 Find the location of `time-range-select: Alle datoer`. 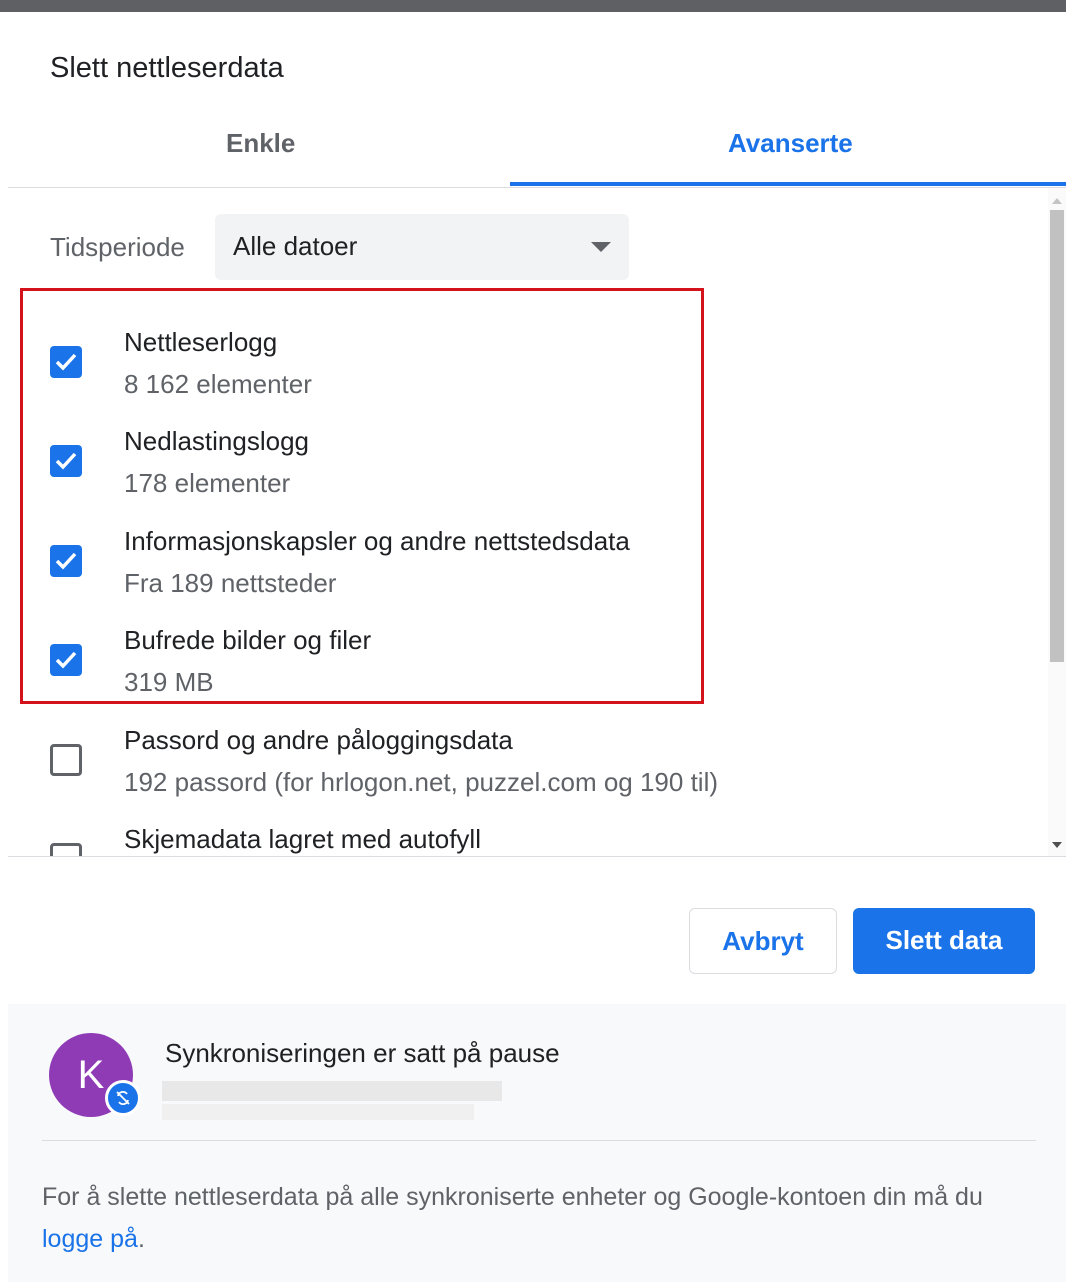

time-range-select: Alle datoer is located at coordinates (422, 247).